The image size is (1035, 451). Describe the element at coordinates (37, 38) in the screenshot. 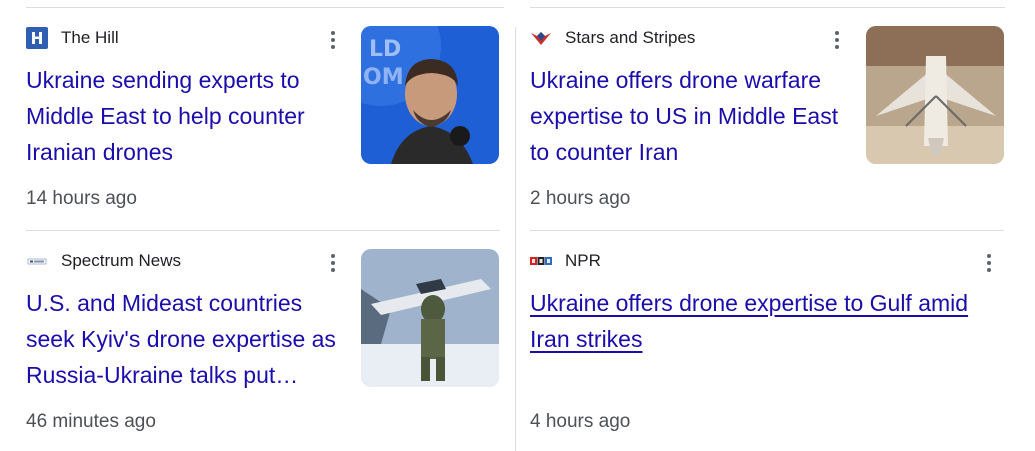

I see `the-hill-logo-icon` at that location.